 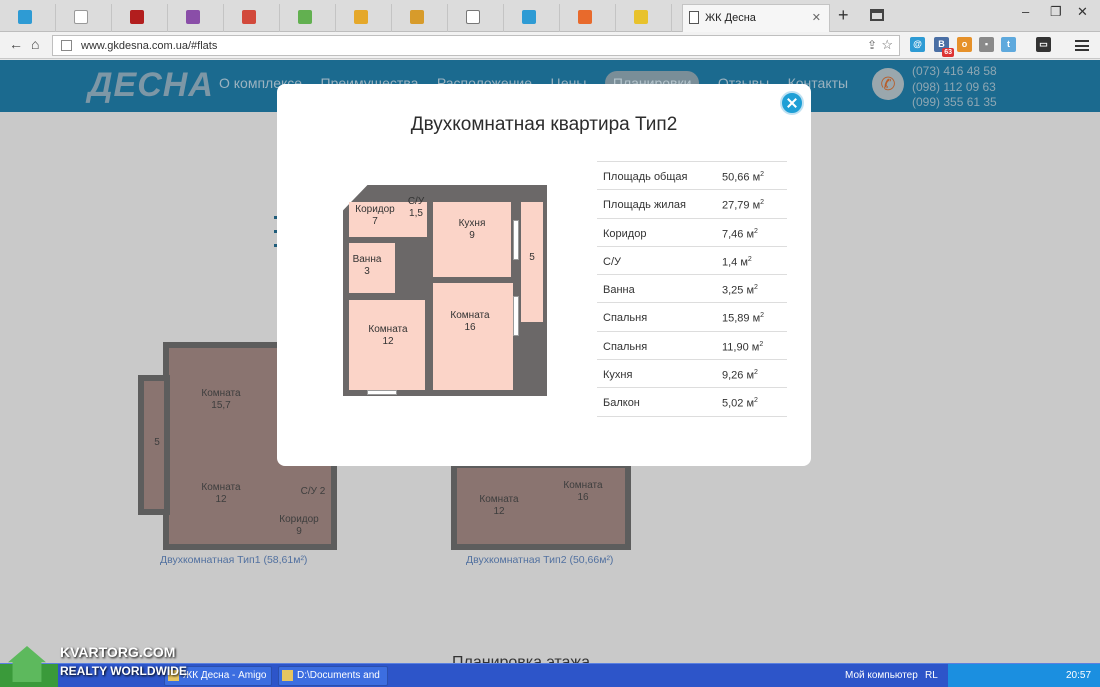 I want to click on browser-tab-strip: ЖК Десна ✕ + ‒ ❐ ✕, so click(x=550, y=16).